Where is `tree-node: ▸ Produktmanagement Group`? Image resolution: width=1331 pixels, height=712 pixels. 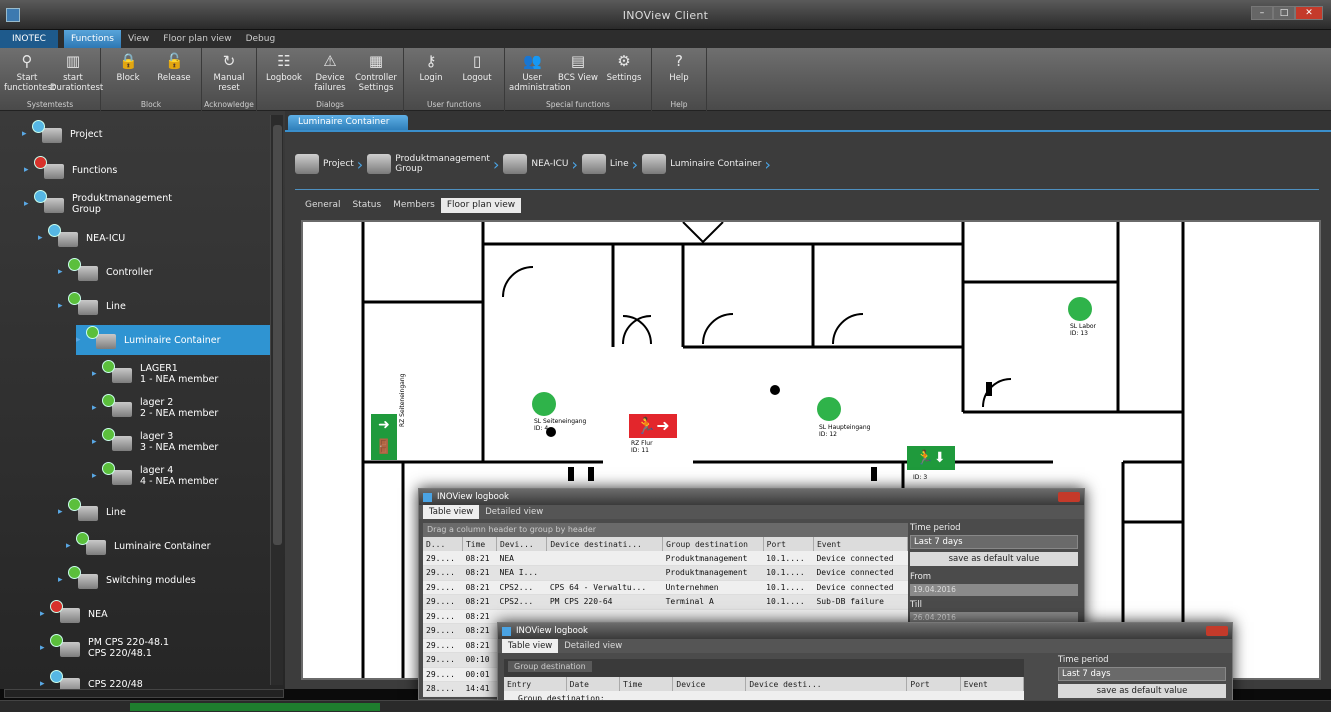
tree-node: ▸ Produktmanagement Group is located at coordinates (98, 204).